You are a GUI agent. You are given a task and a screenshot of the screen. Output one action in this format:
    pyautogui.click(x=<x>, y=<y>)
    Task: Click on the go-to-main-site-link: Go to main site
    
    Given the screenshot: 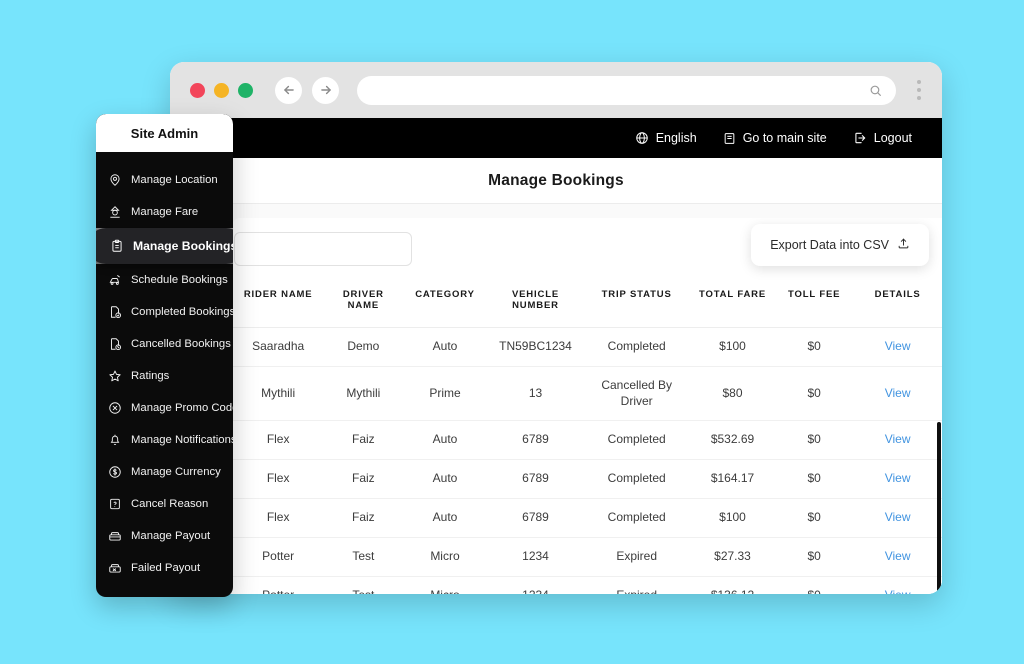 What is the action you would take?
    pyautogui.click(x=775, y=138)
    